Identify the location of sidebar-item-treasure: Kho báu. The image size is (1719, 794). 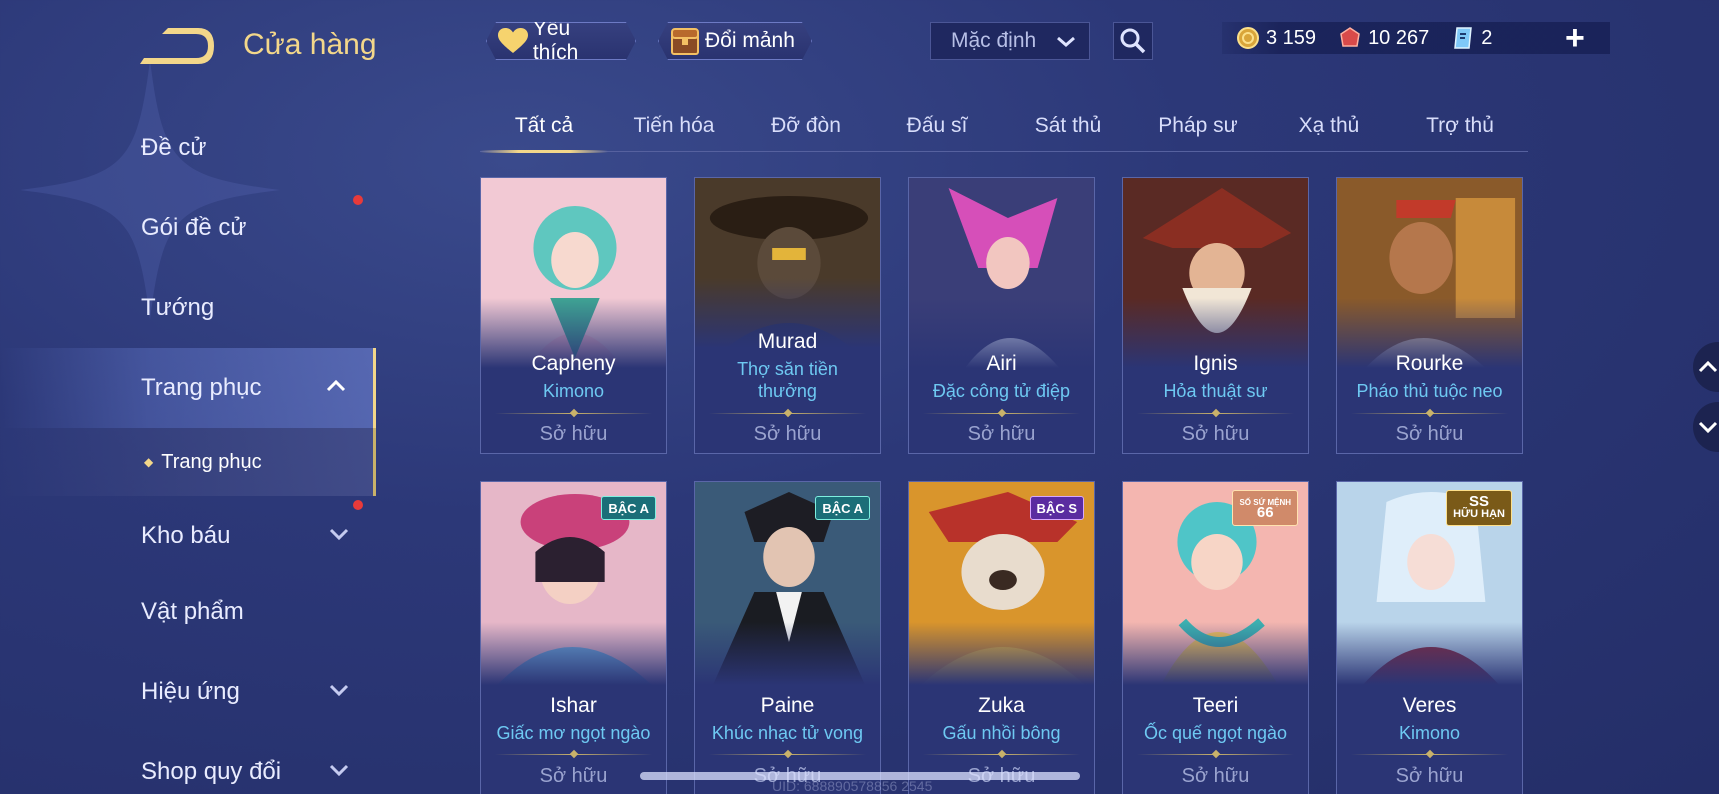
(188, 536).